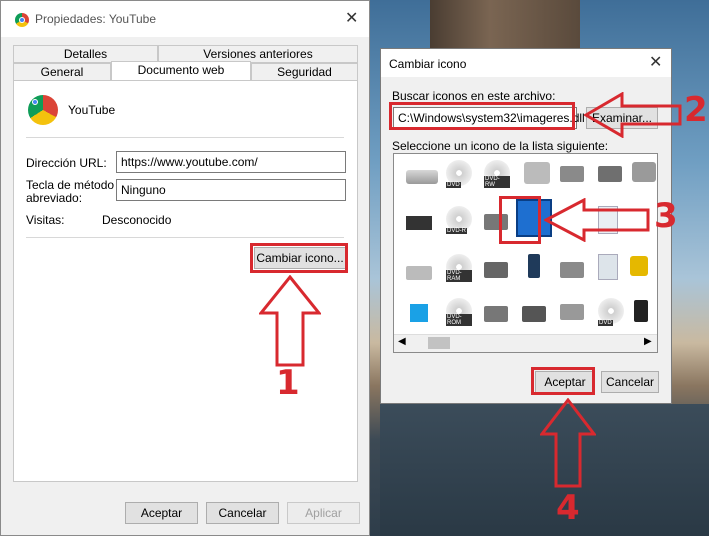 This screenshot has width=709, height=536. Describe the element at coordinates (572, 270) in the screenshot. I see `printer-icon` at that location.